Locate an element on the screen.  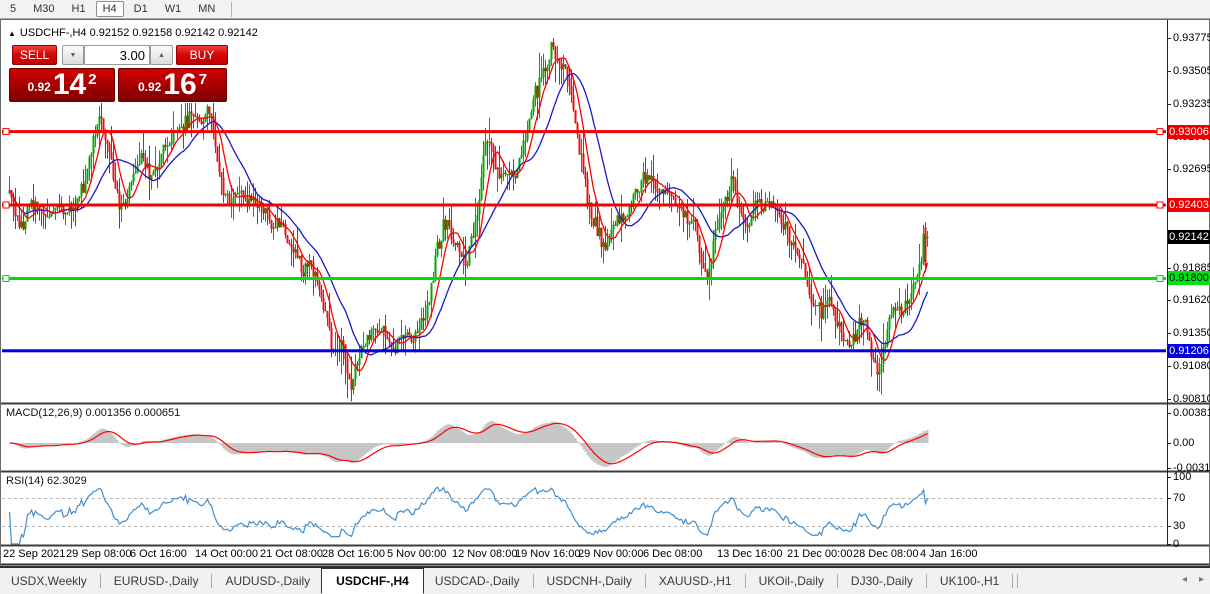
rsi-tick-label: 70 is located at coordinates (1179, 498).